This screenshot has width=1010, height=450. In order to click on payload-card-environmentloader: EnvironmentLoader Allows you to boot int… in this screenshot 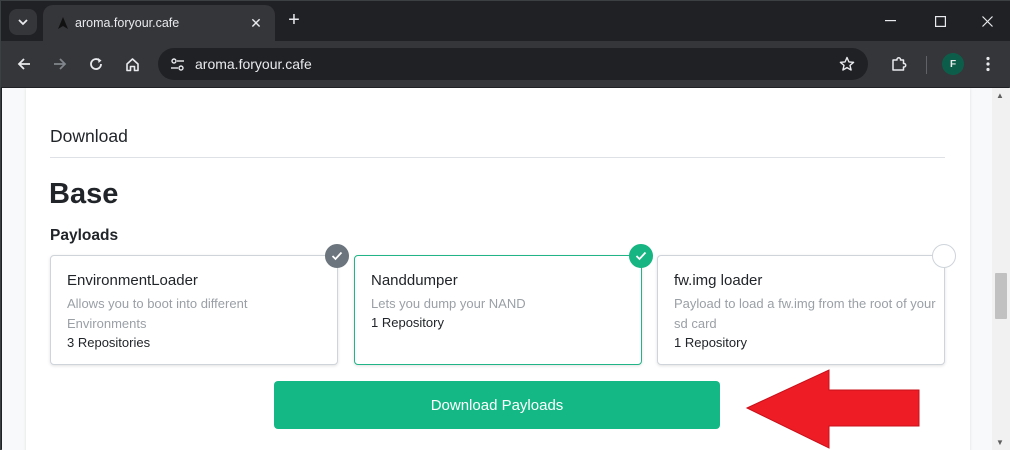, I will do `click(199, 304)`.